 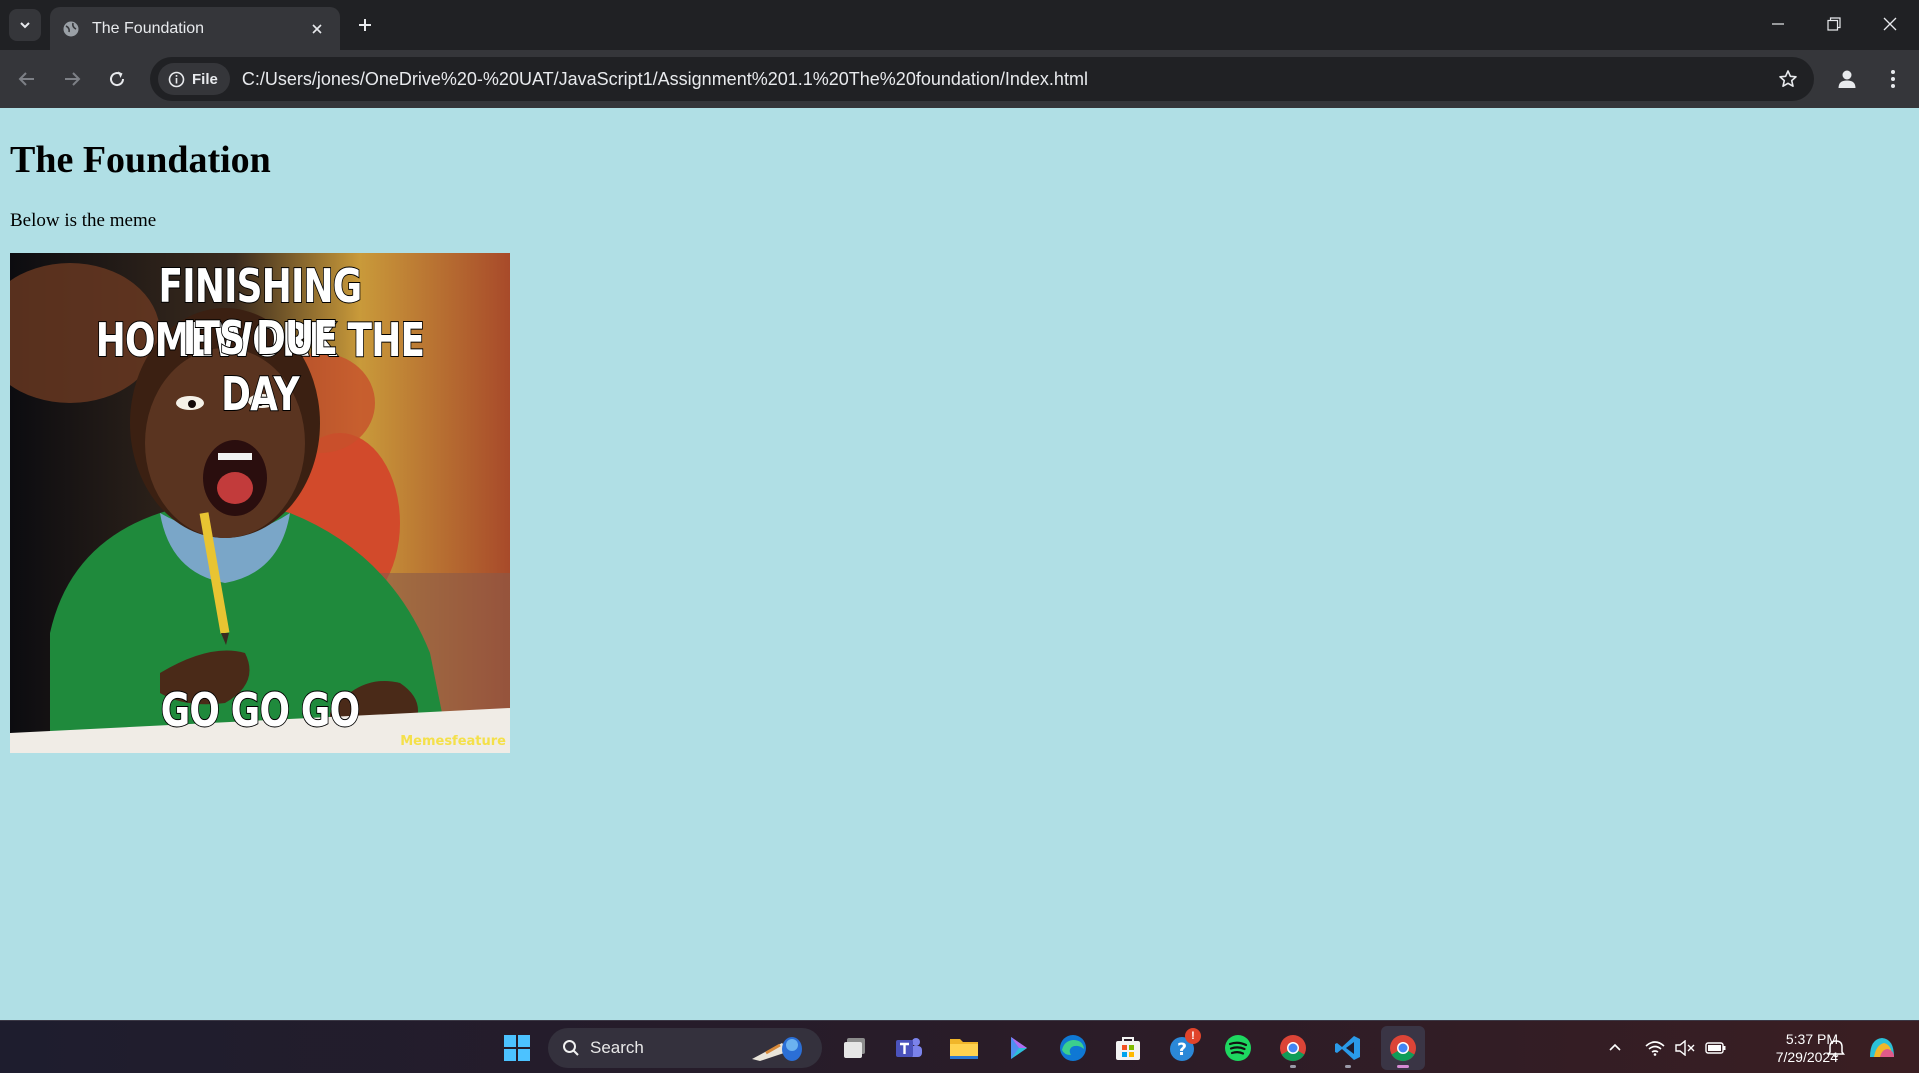 I want to click on menu-icon, so click(x=1893, y=79).